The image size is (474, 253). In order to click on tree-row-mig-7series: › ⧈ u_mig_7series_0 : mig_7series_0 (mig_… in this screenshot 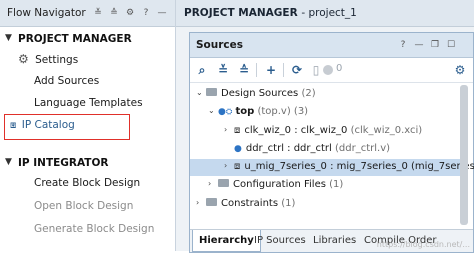, I will do `click(332, 167)`.